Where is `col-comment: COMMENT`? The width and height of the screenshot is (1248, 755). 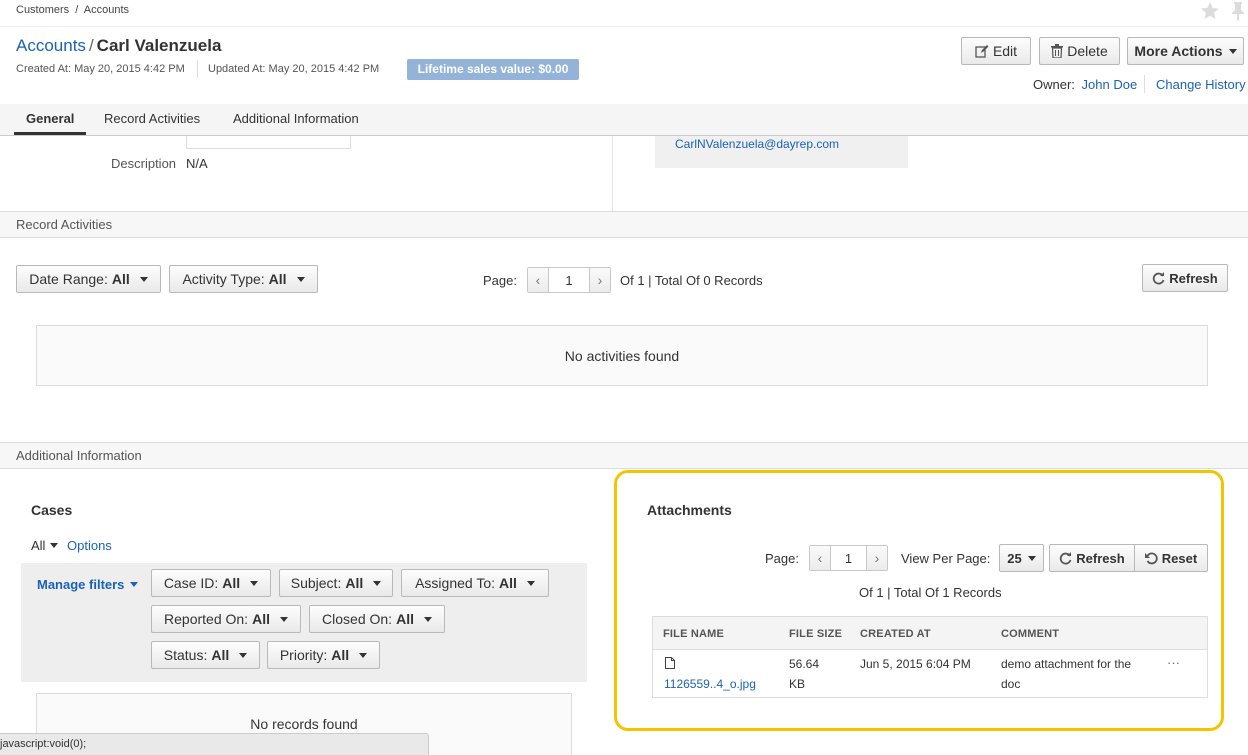
col-comment: COMMENT is located at coordinates (1030, 634).